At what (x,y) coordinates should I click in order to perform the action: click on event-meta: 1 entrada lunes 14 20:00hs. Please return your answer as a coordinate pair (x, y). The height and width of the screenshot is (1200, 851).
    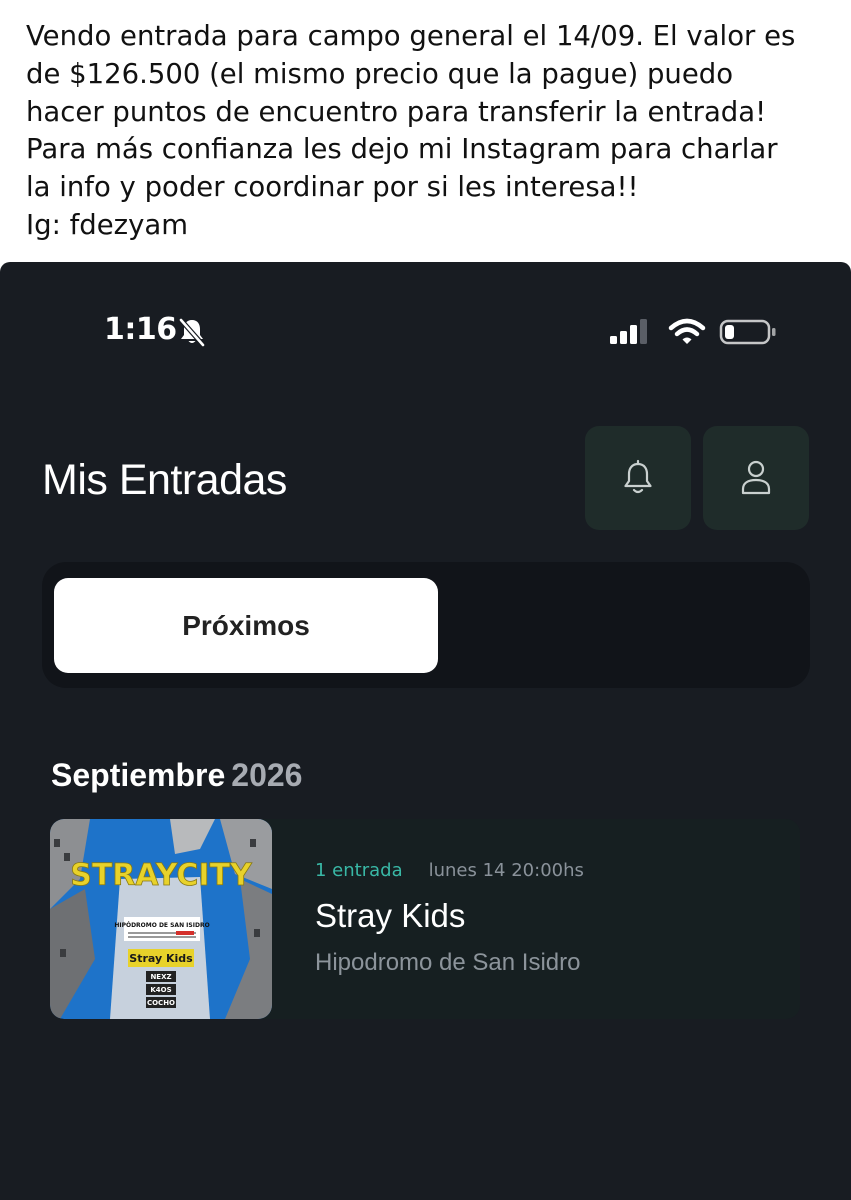
    Looking at the image, I should click on (449, 870).